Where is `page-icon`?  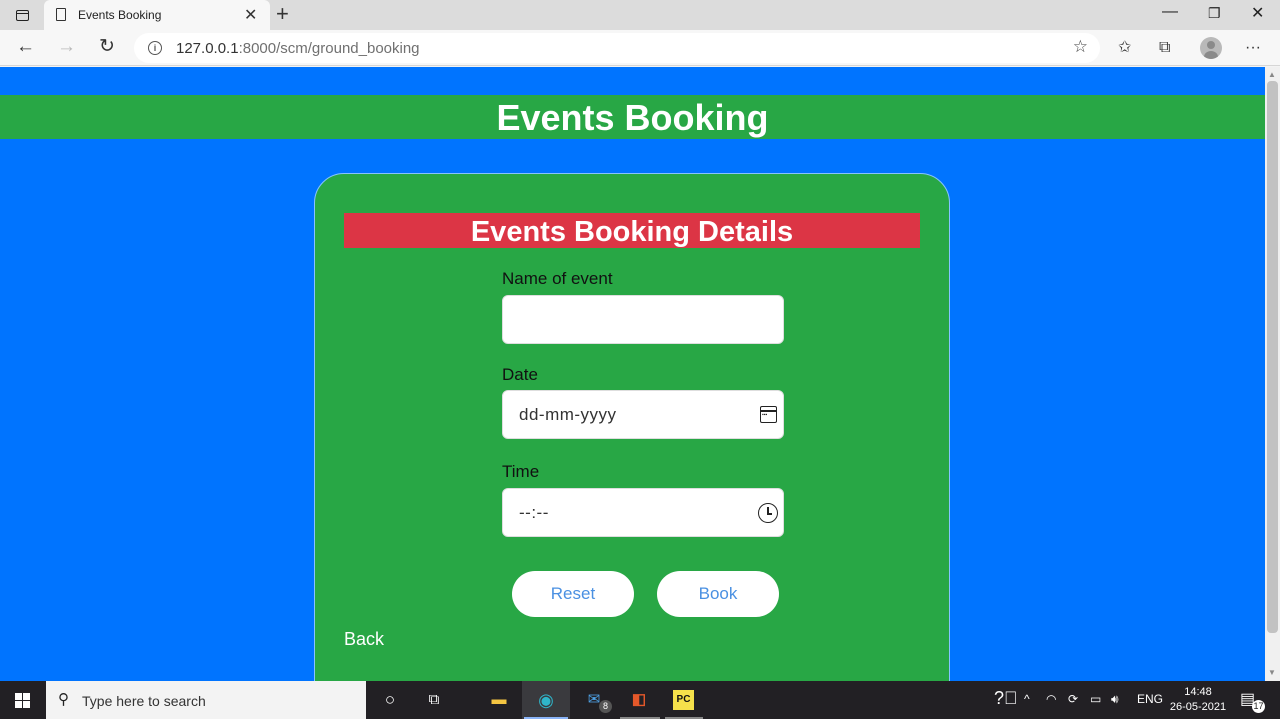
page-icon is located at coordinates (61, 14).